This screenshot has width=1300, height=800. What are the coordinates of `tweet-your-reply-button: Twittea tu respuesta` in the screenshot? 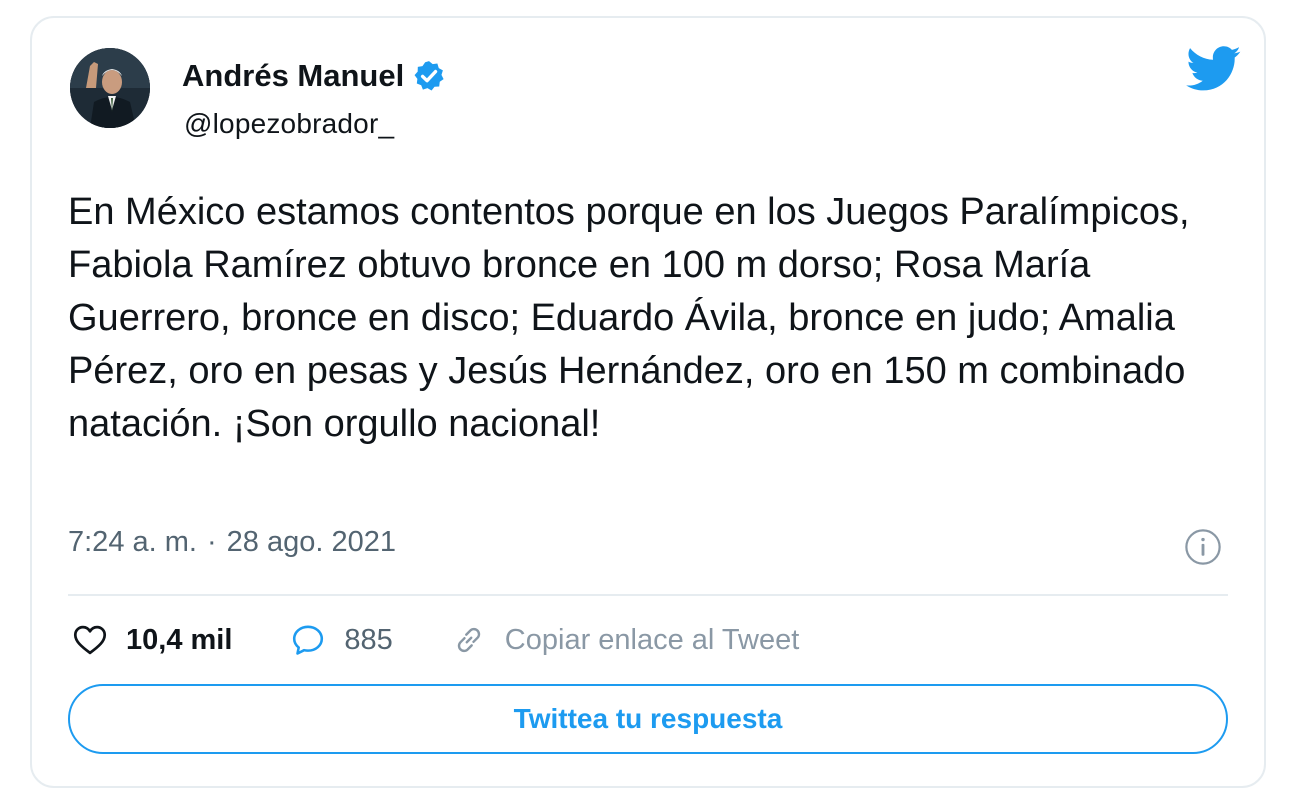 It's located at (648, 719).